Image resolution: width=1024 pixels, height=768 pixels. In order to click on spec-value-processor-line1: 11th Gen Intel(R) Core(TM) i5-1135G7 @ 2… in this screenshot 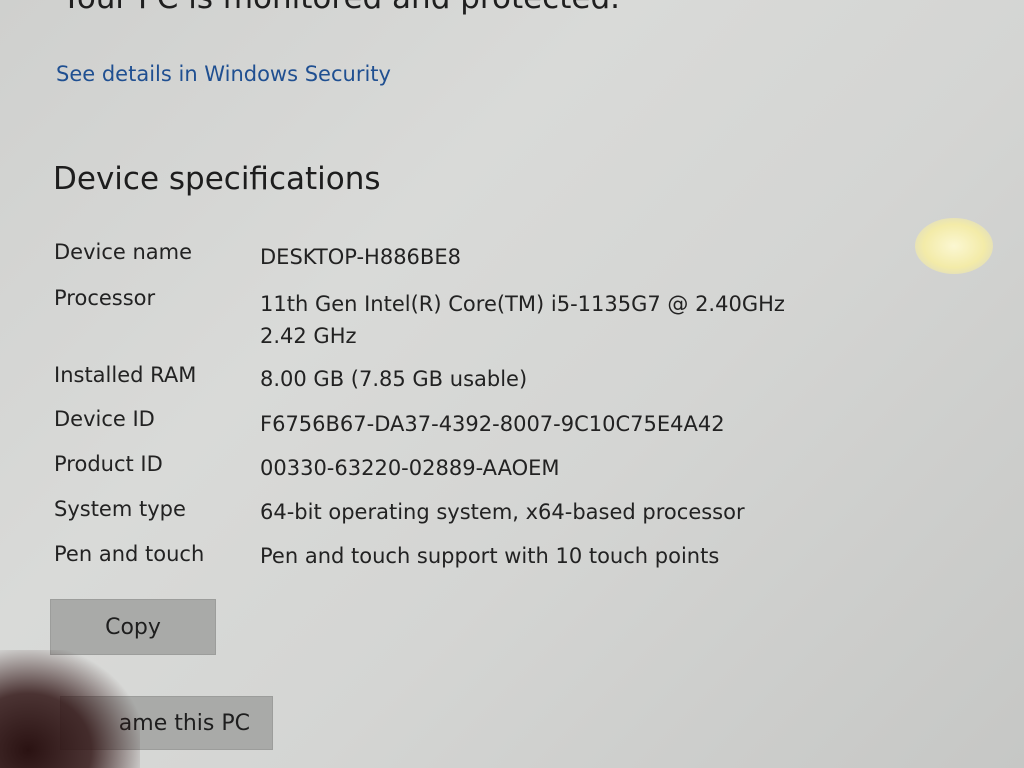, I will do `click(522, 304)`.